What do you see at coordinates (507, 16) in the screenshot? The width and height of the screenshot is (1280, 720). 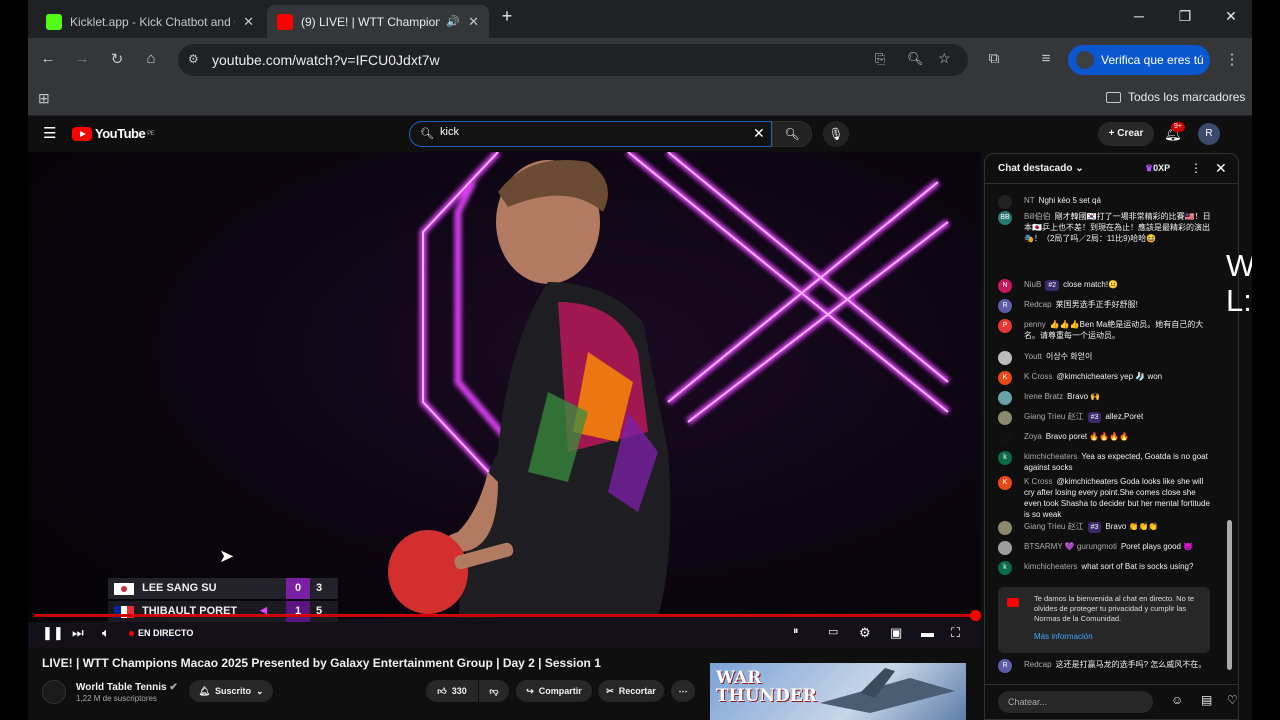 I see `new-tab-button: +` at bounding box center [507, 16].